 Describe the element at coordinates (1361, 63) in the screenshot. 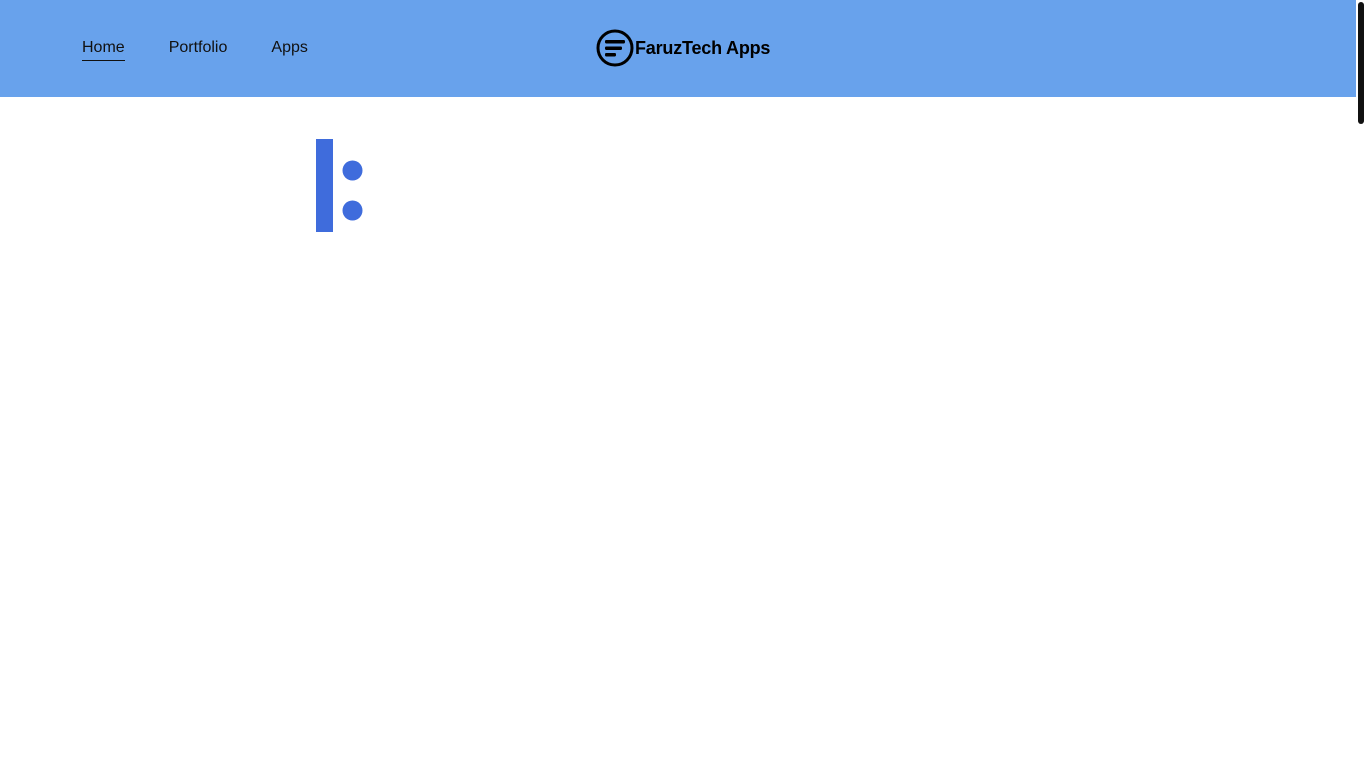

I see `scrollbar-thumb` at that location.